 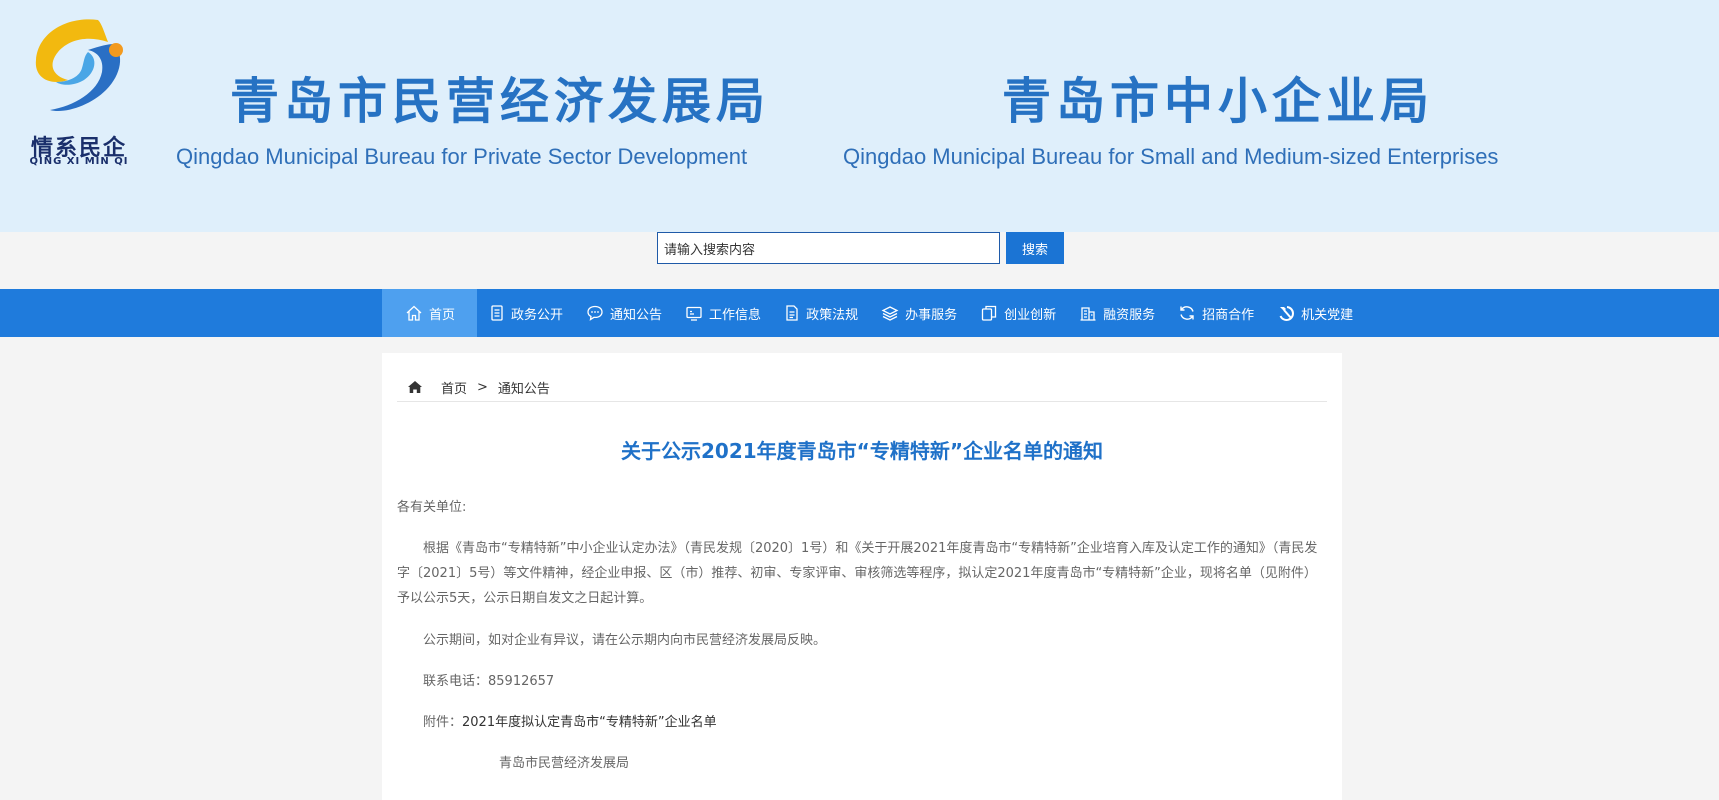 What do you see at coordinates (636, 315) in the screenshot?
I see `nav-item-label: 通知公告` at bounding box center [636, 315].